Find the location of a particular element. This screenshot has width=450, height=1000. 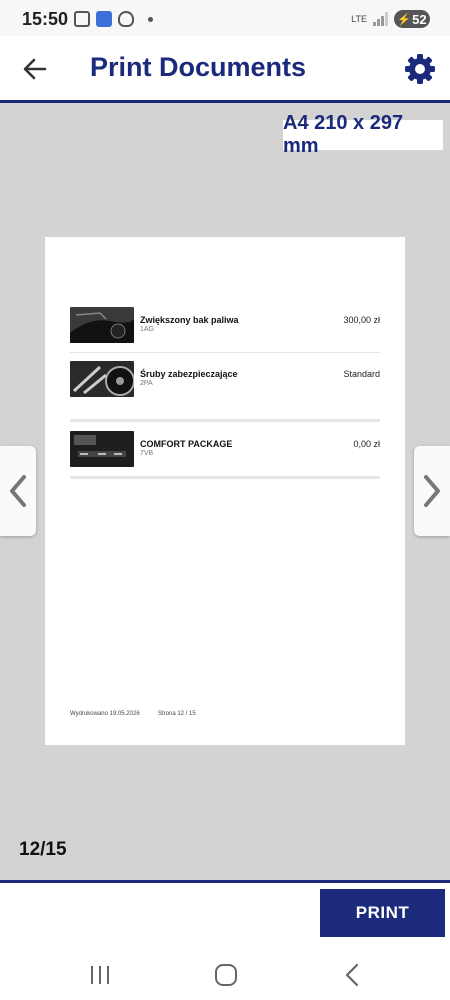

app-notification-icon is located at coordinates (104, 19).